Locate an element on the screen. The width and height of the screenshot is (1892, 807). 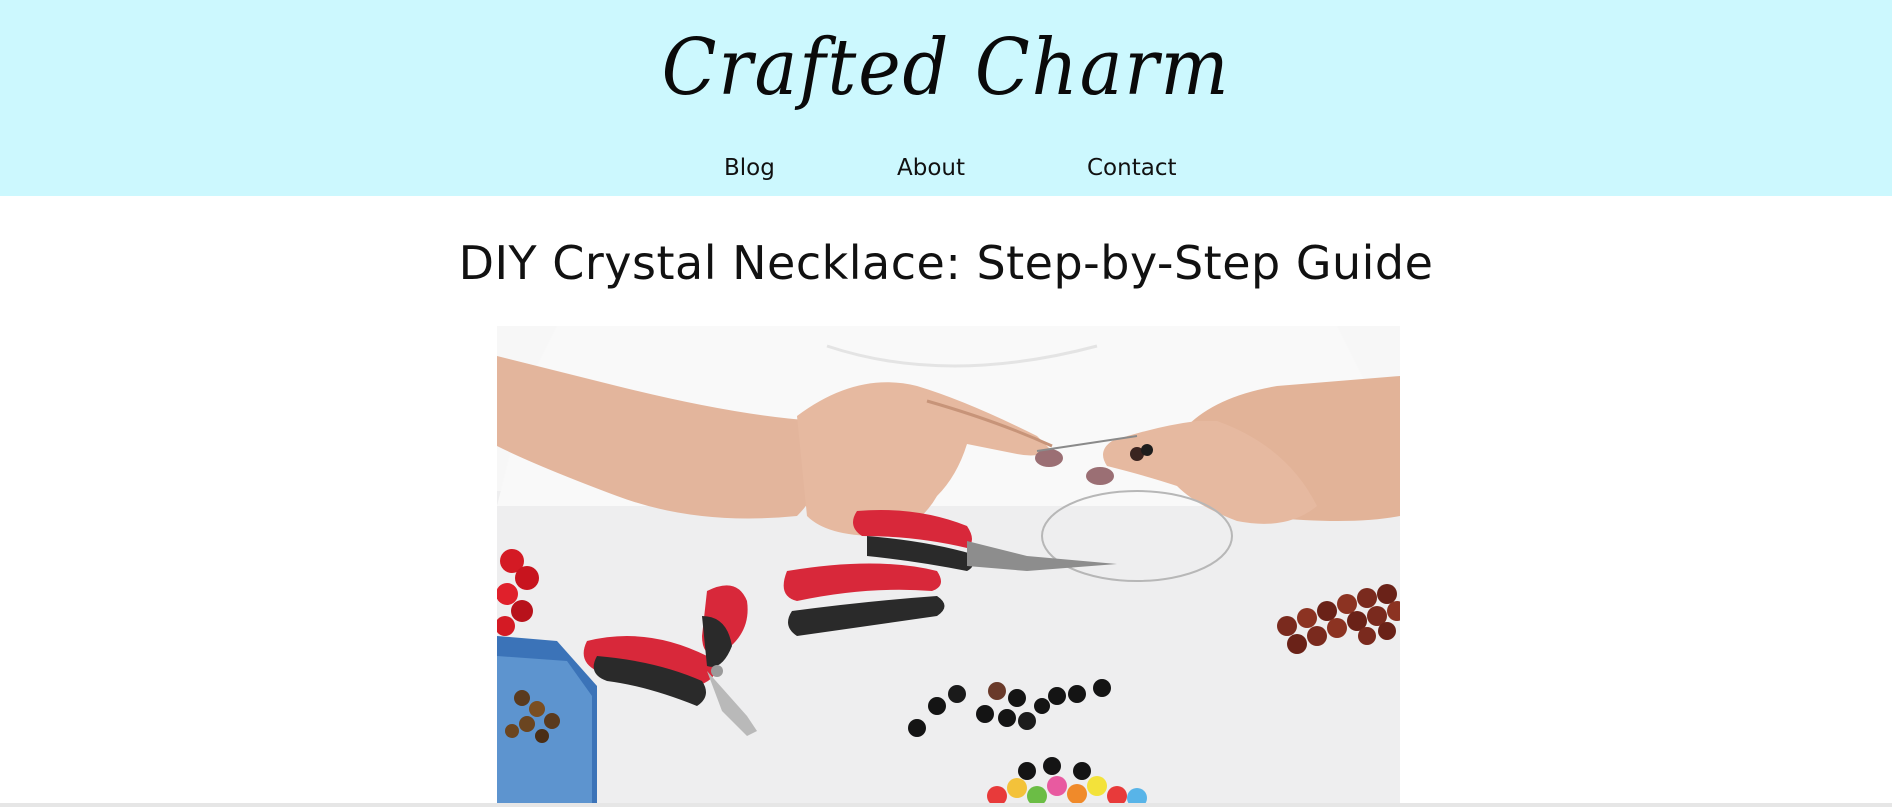
nav-link-contact: Contact is located at coordinates (1131, 168).